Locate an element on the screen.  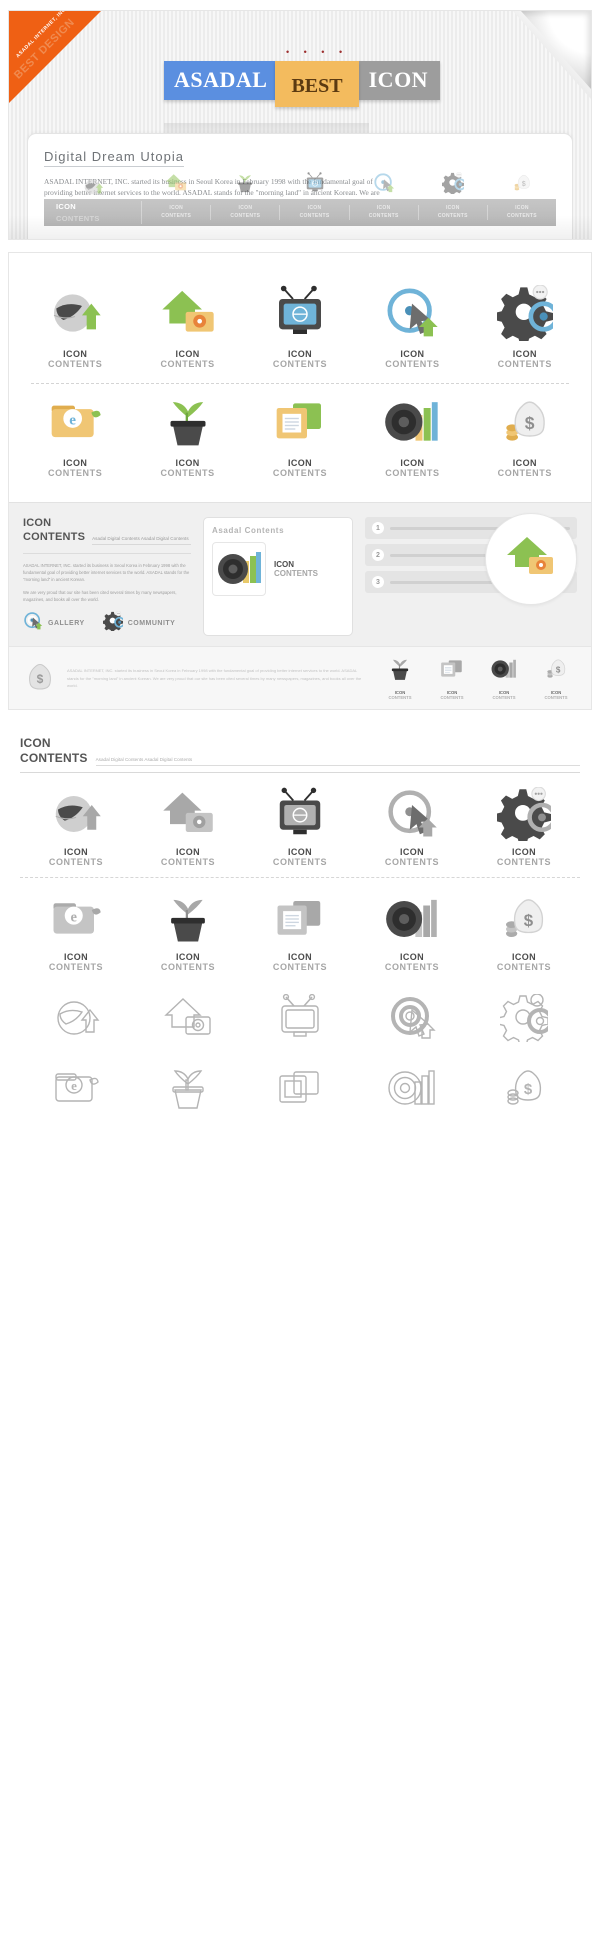
icon-cell-money-bag-coins-icon: $ is located at coordinates (524, 1086).